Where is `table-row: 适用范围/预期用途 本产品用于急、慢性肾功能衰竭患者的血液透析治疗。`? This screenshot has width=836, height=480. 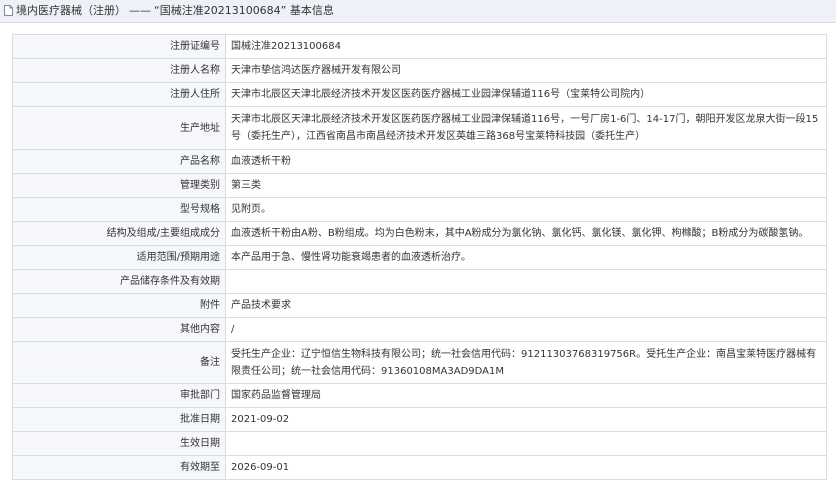 table-row: 适用范围/预期用途 本产品用于急、慢性肾功能衰竭患者的血液透析治疗。 is located at coordinates (419, 257).